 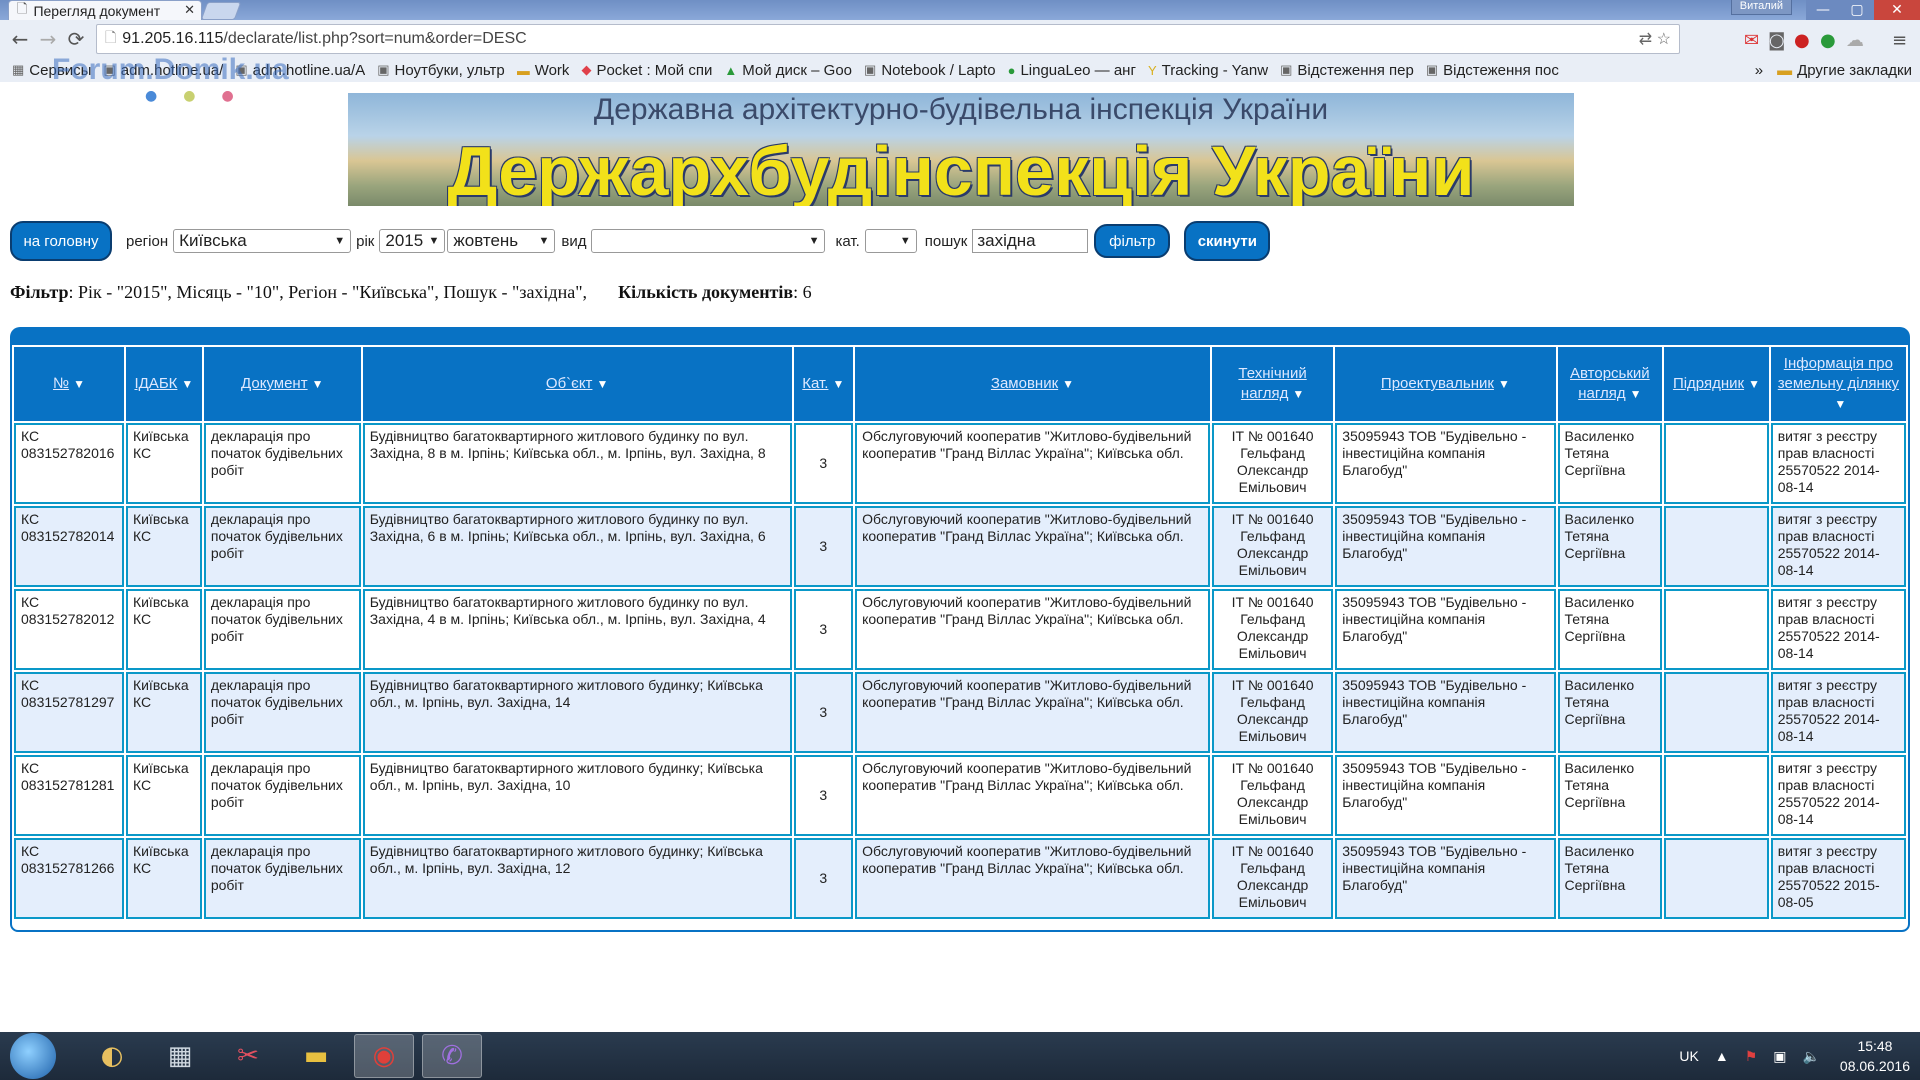 I want to click on url-path: /declarate/list.php?sort=num&order=DESC, so click(x=375, y=38).